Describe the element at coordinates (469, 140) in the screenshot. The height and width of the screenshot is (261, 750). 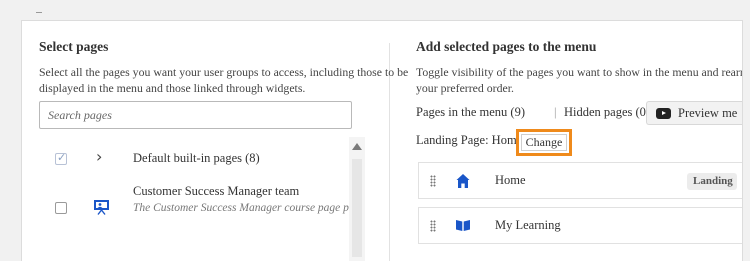
I see `landing-page-label: Landing Page: Home` at that location.